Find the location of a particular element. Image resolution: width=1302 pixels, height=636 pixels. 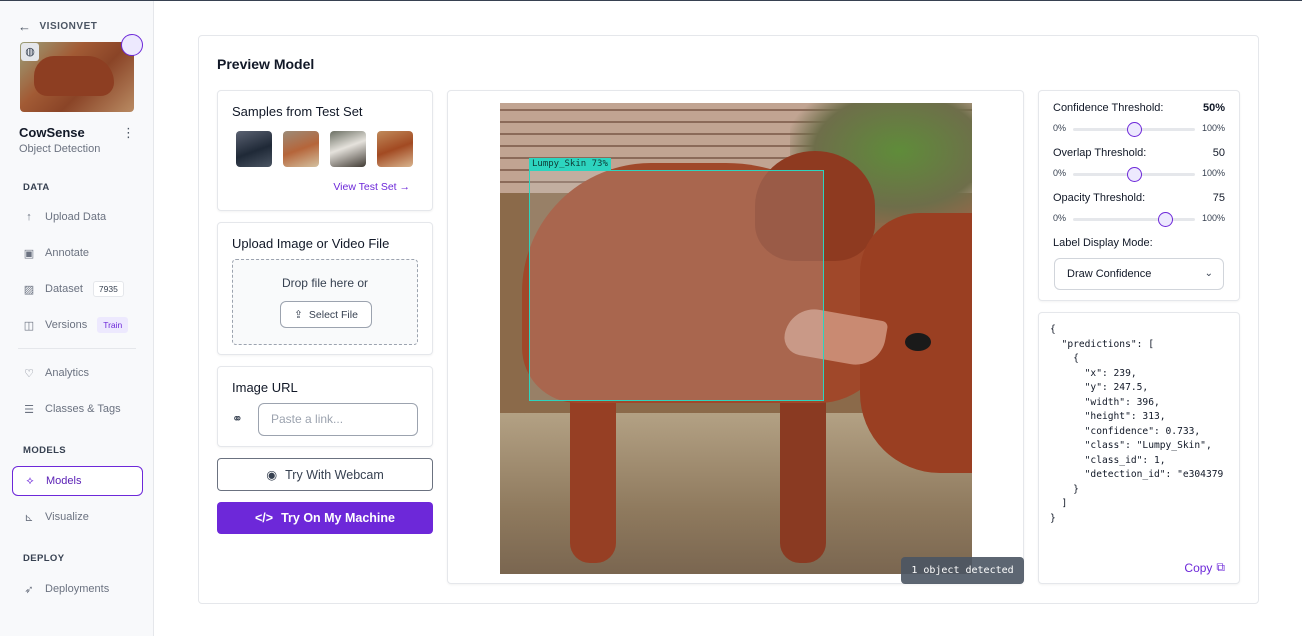

sidebar-item-label: Dataset is located at coordinates (64, 289).